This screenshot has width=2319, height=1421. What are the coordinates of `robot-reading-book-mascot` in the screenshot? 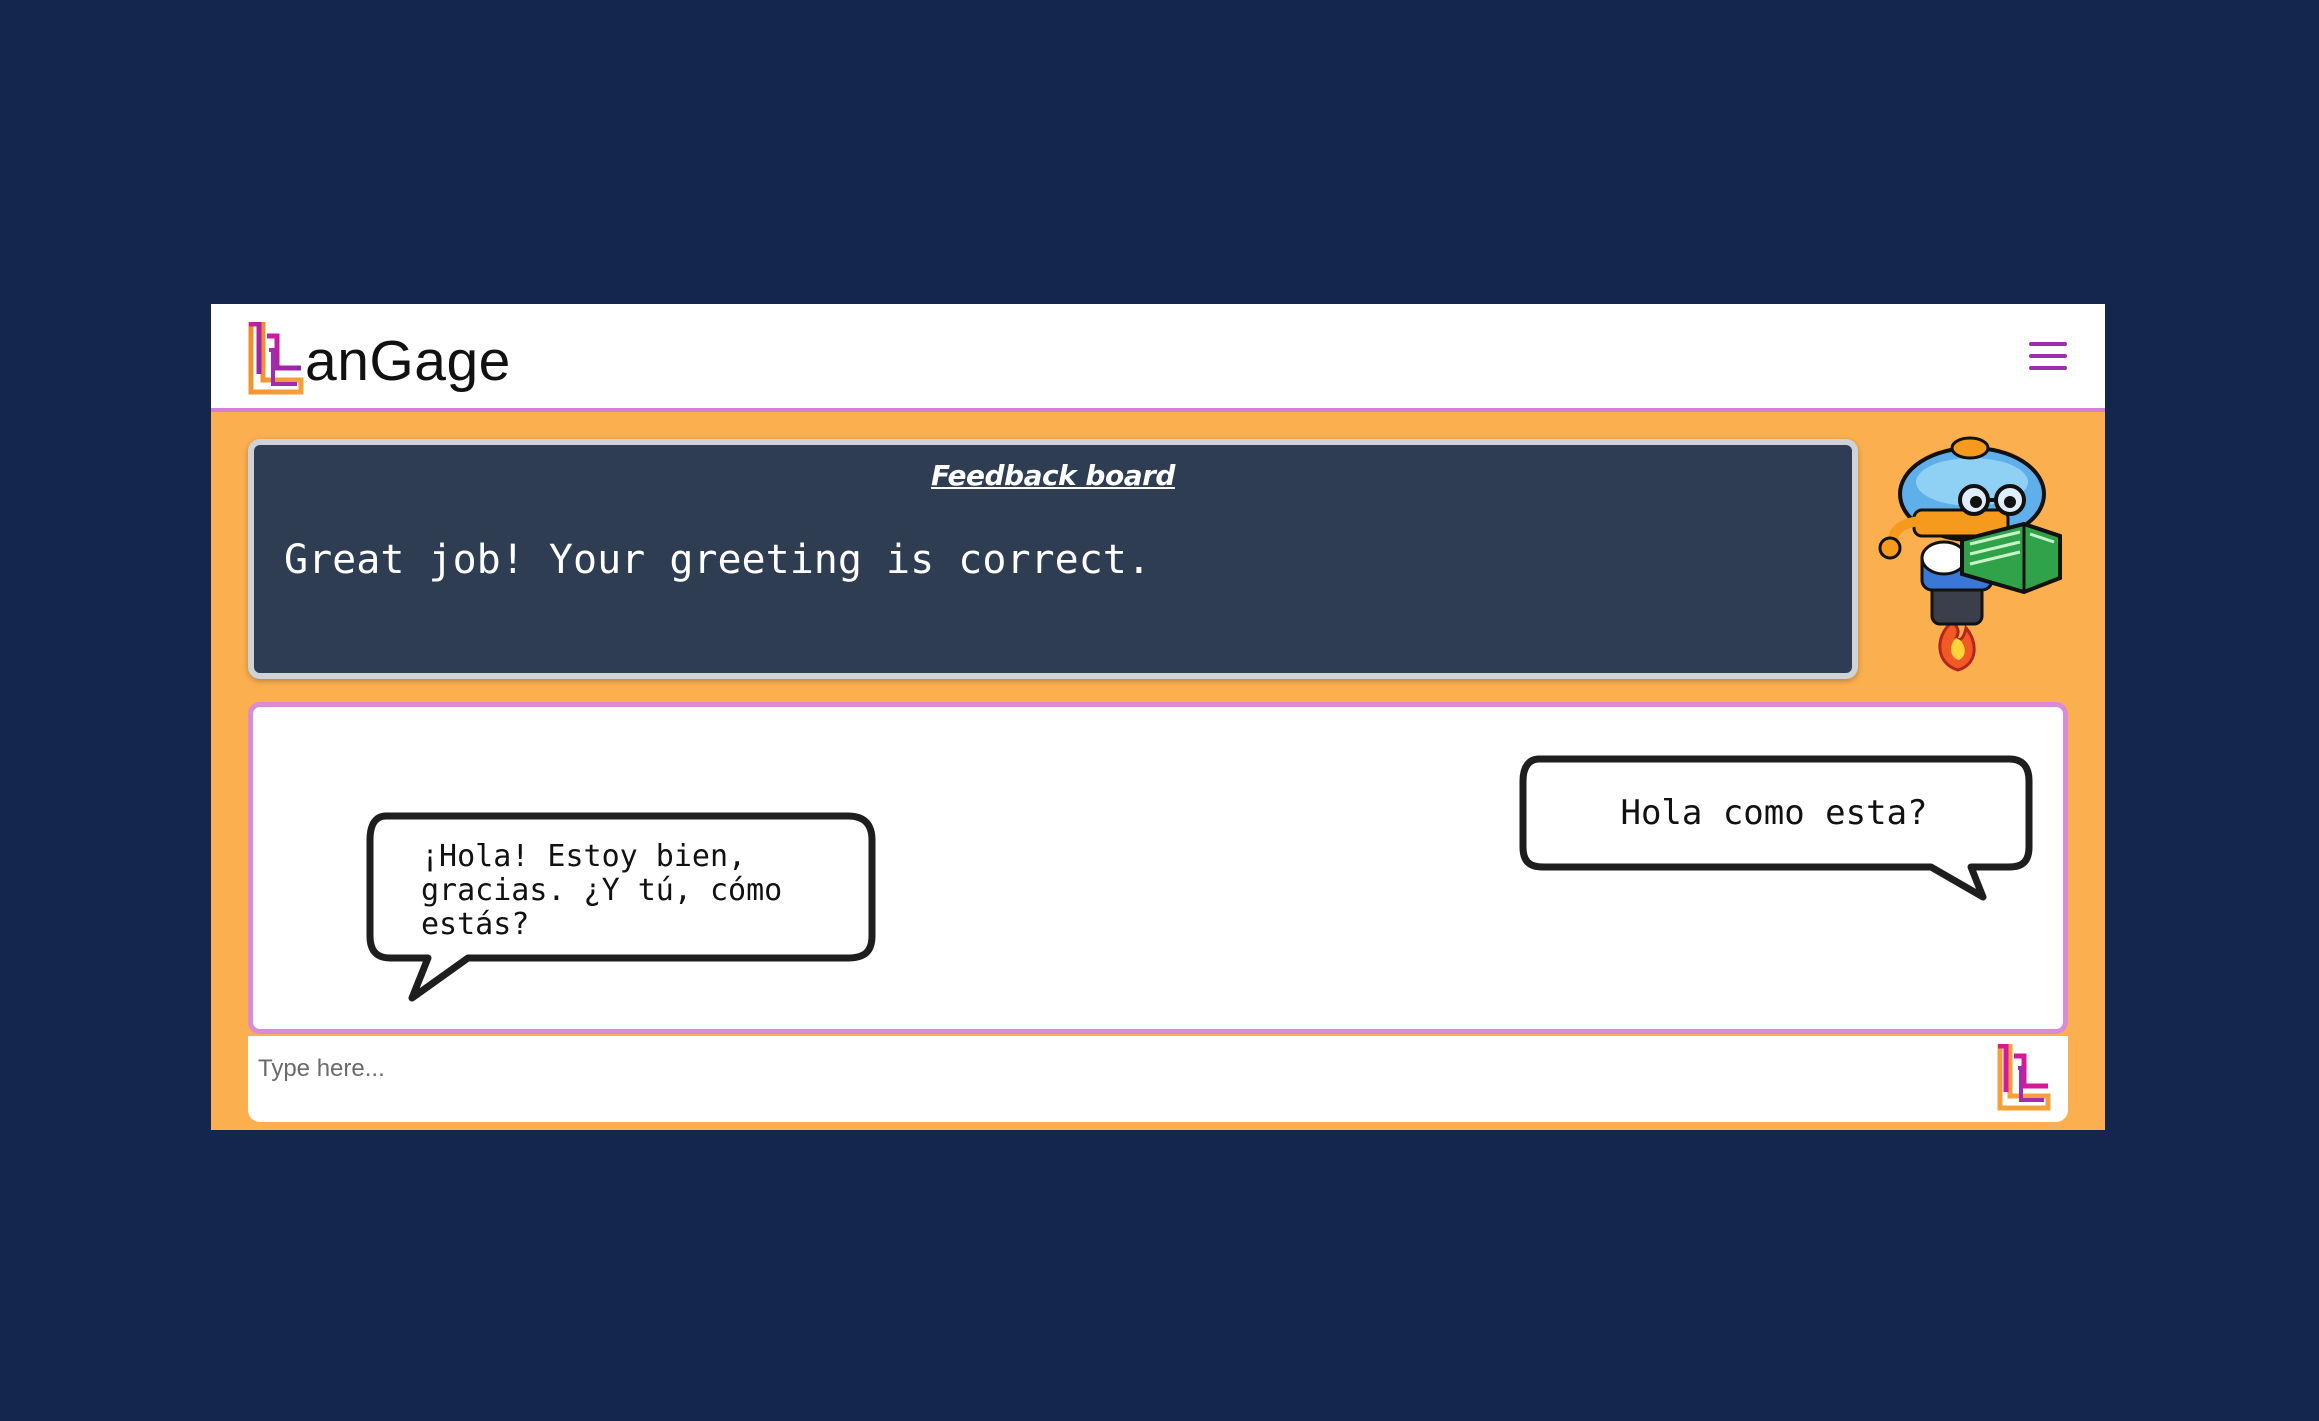 It's located at (1972, 557).